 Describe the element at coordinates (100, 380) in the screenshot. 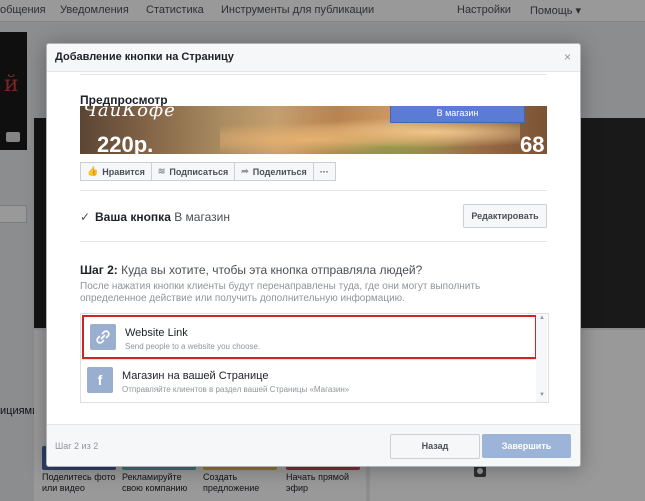

I see `facebook-icon: f` at that location.